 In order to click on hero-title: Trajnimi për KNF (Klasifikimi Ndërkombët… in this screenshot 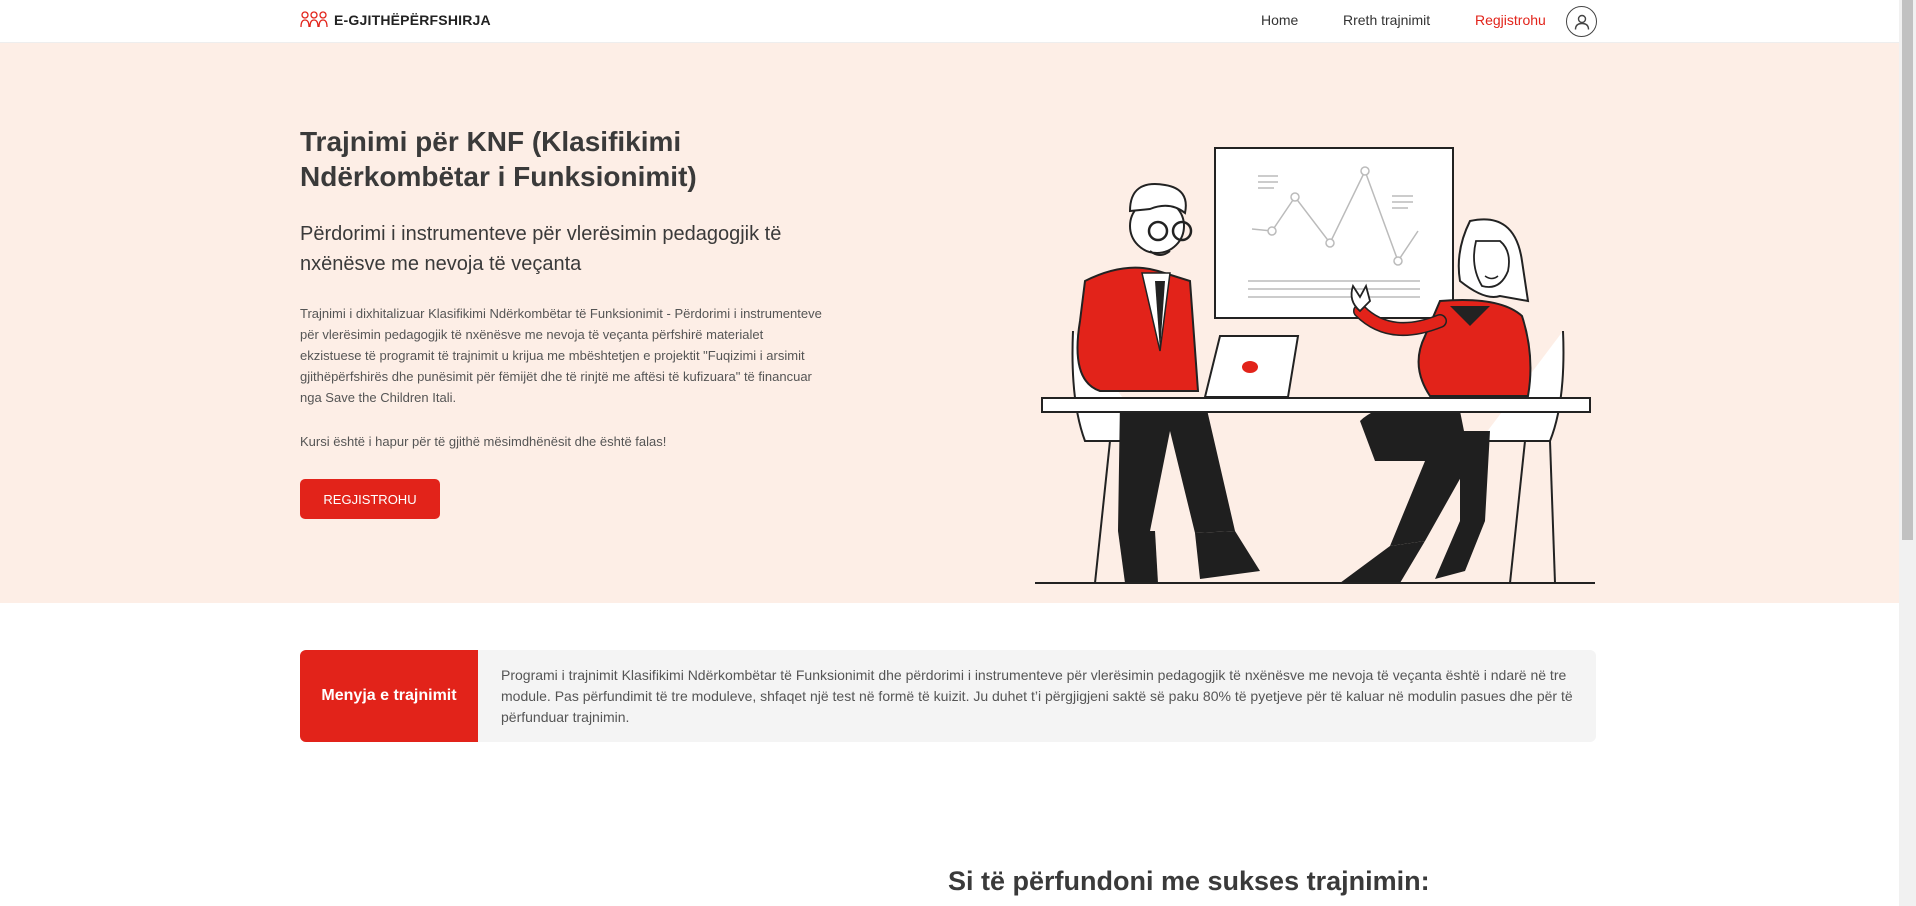, I will do `click(498, 159)`.